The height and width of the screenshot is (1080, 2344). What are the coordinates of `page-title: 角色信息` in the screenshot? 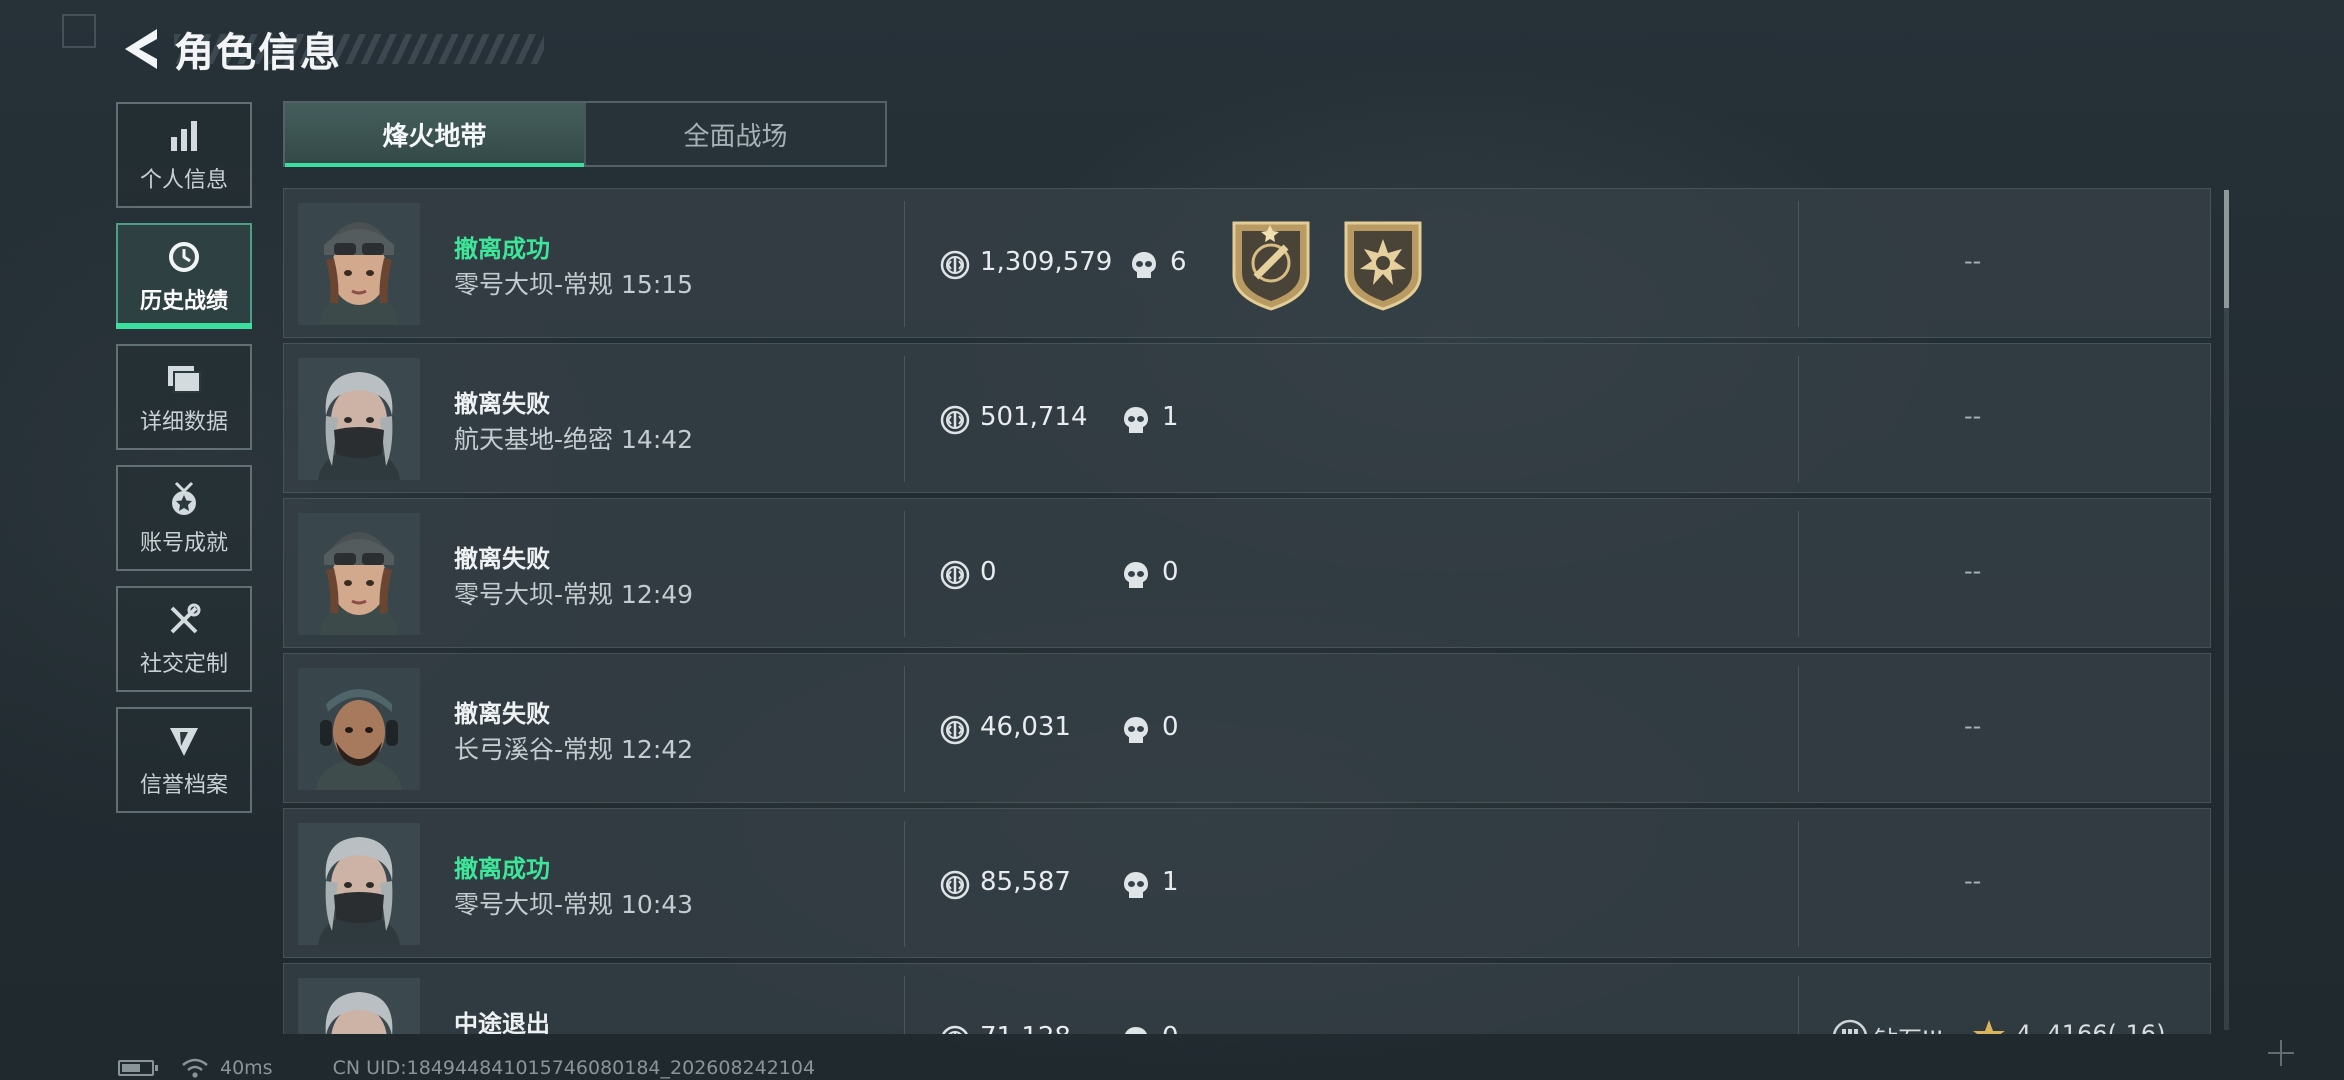 It's located at (258, 53).